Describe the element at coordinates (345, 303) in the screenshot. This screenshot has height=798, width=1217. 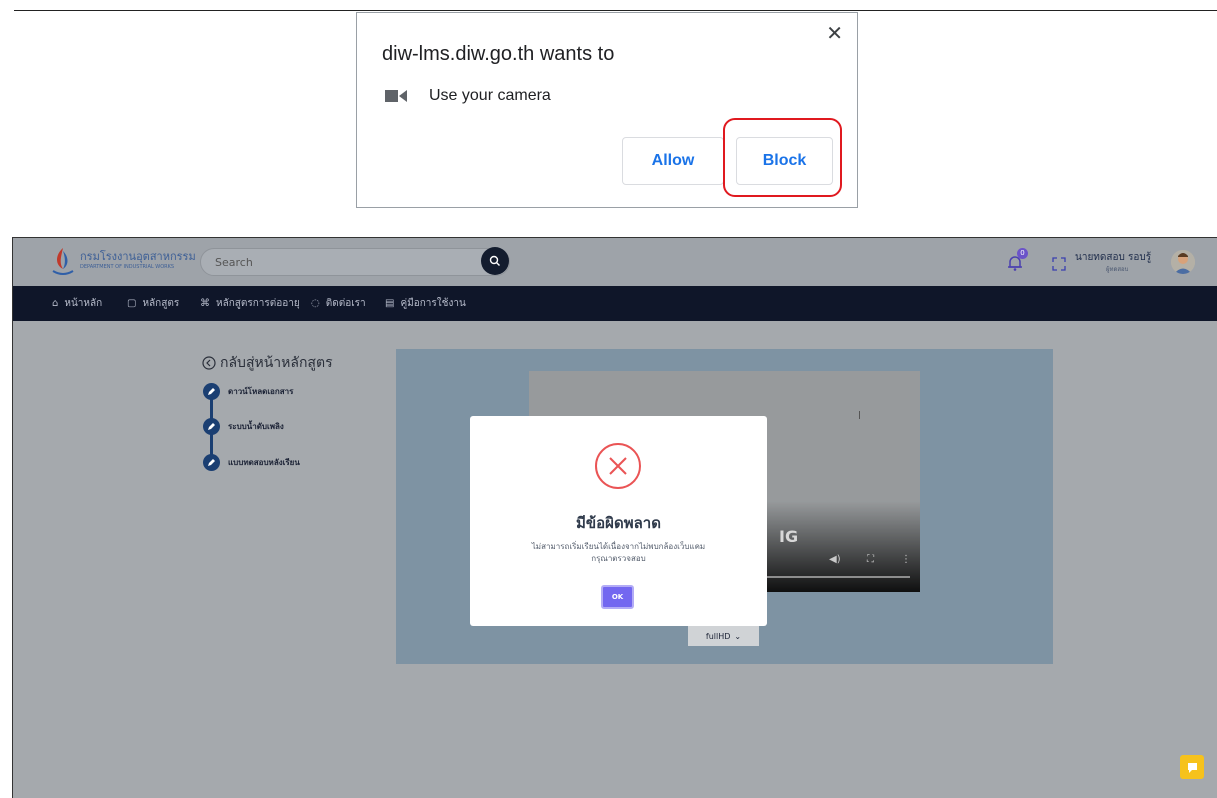
I see `nav-item-label: ติดต่อเรา` at that location.